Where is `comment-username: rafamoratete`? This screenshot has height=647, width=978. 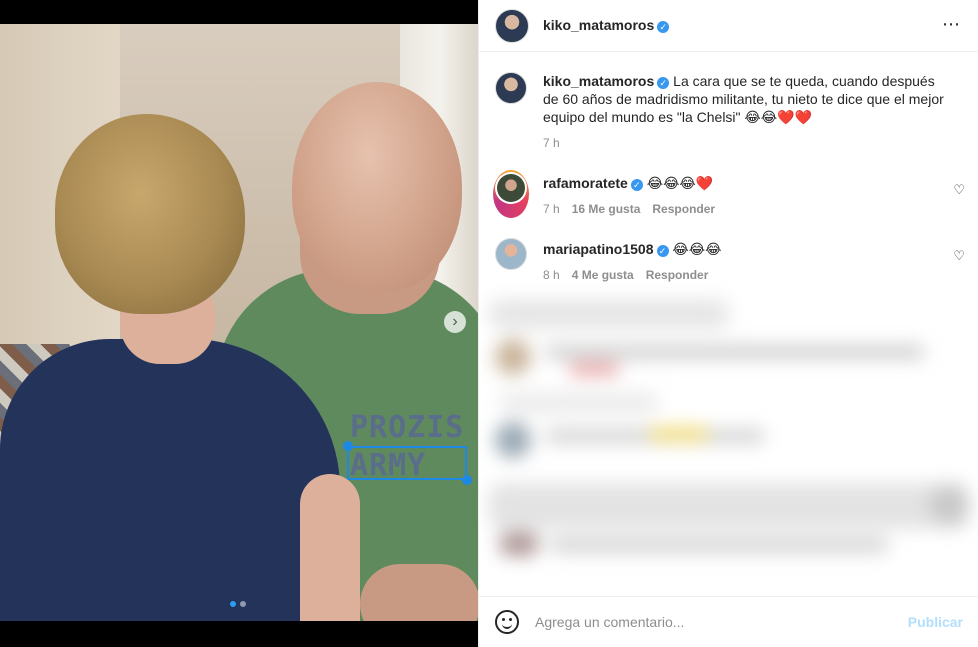 comment-username: rafamoratete is located at coordinates (585, 183).